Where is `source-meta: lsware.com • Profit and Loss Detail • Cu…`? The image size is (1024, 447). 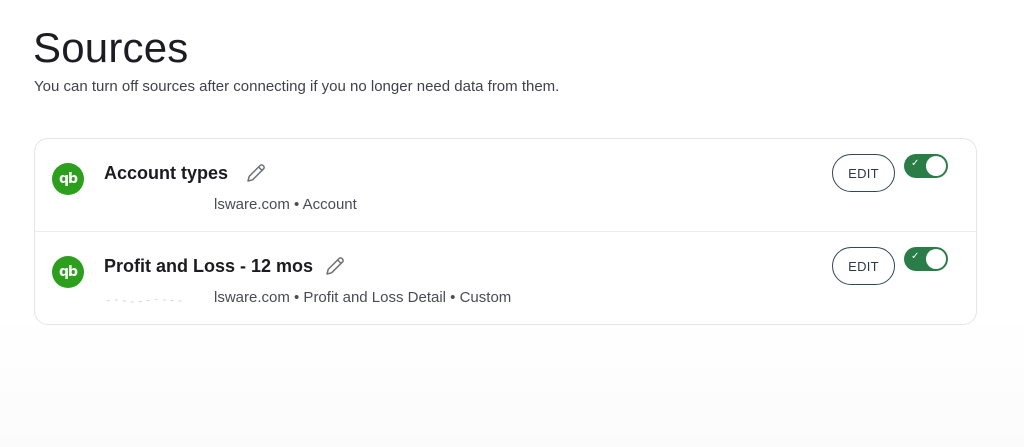
source-meta: lsware.com • Profit and Loss Detail • Cu… is located at coordinates (363, 297).